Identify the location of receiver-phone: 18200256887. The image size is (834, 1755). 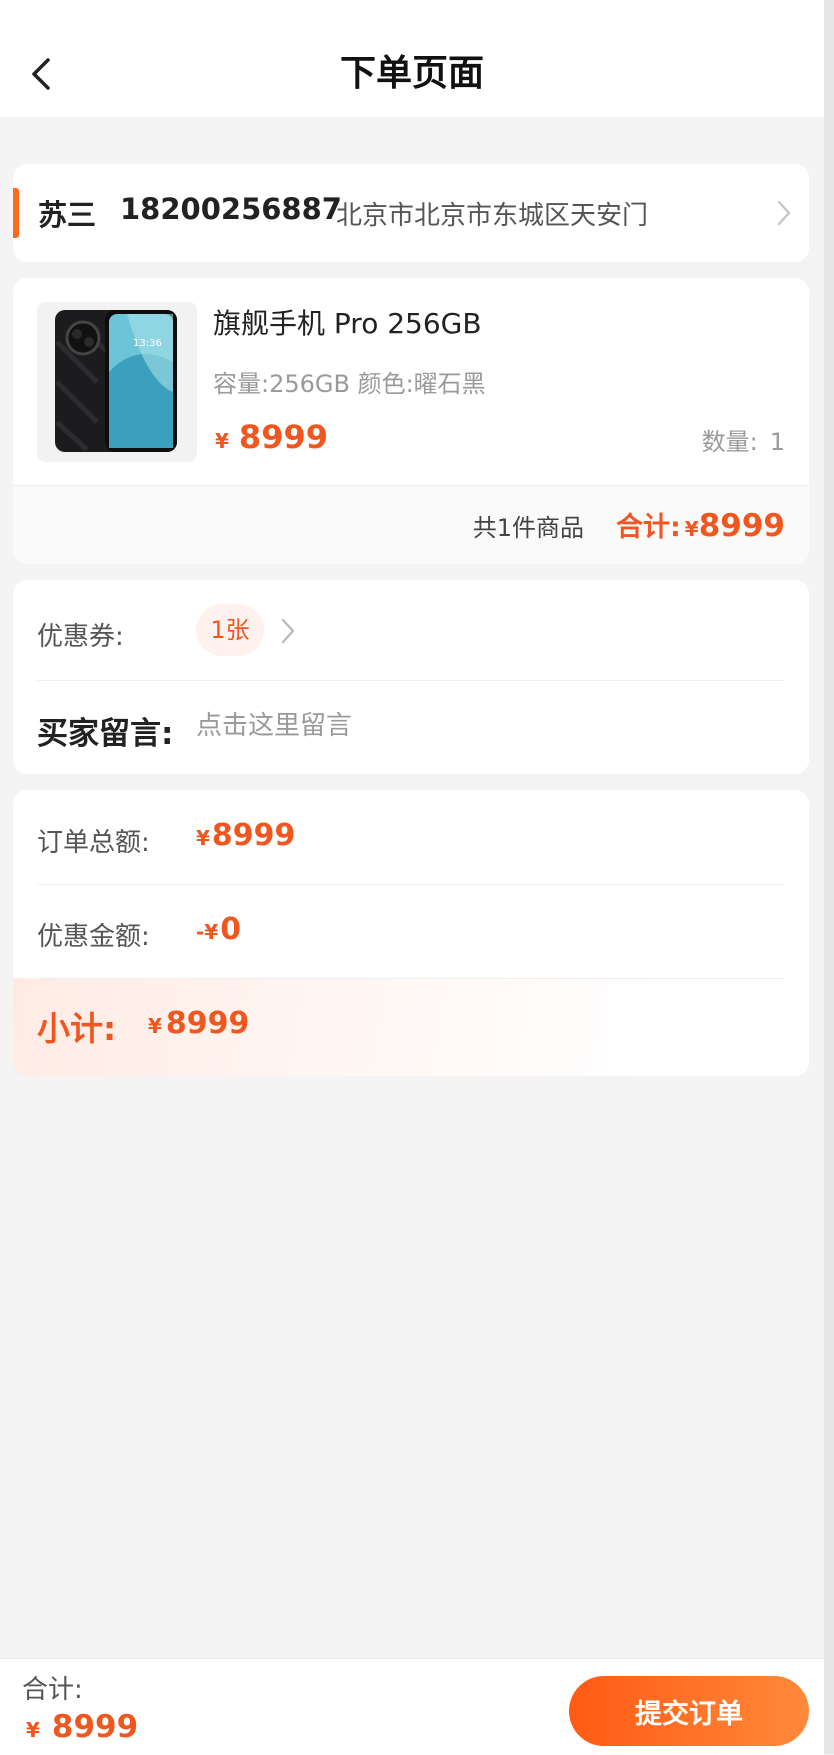
(231, 209).